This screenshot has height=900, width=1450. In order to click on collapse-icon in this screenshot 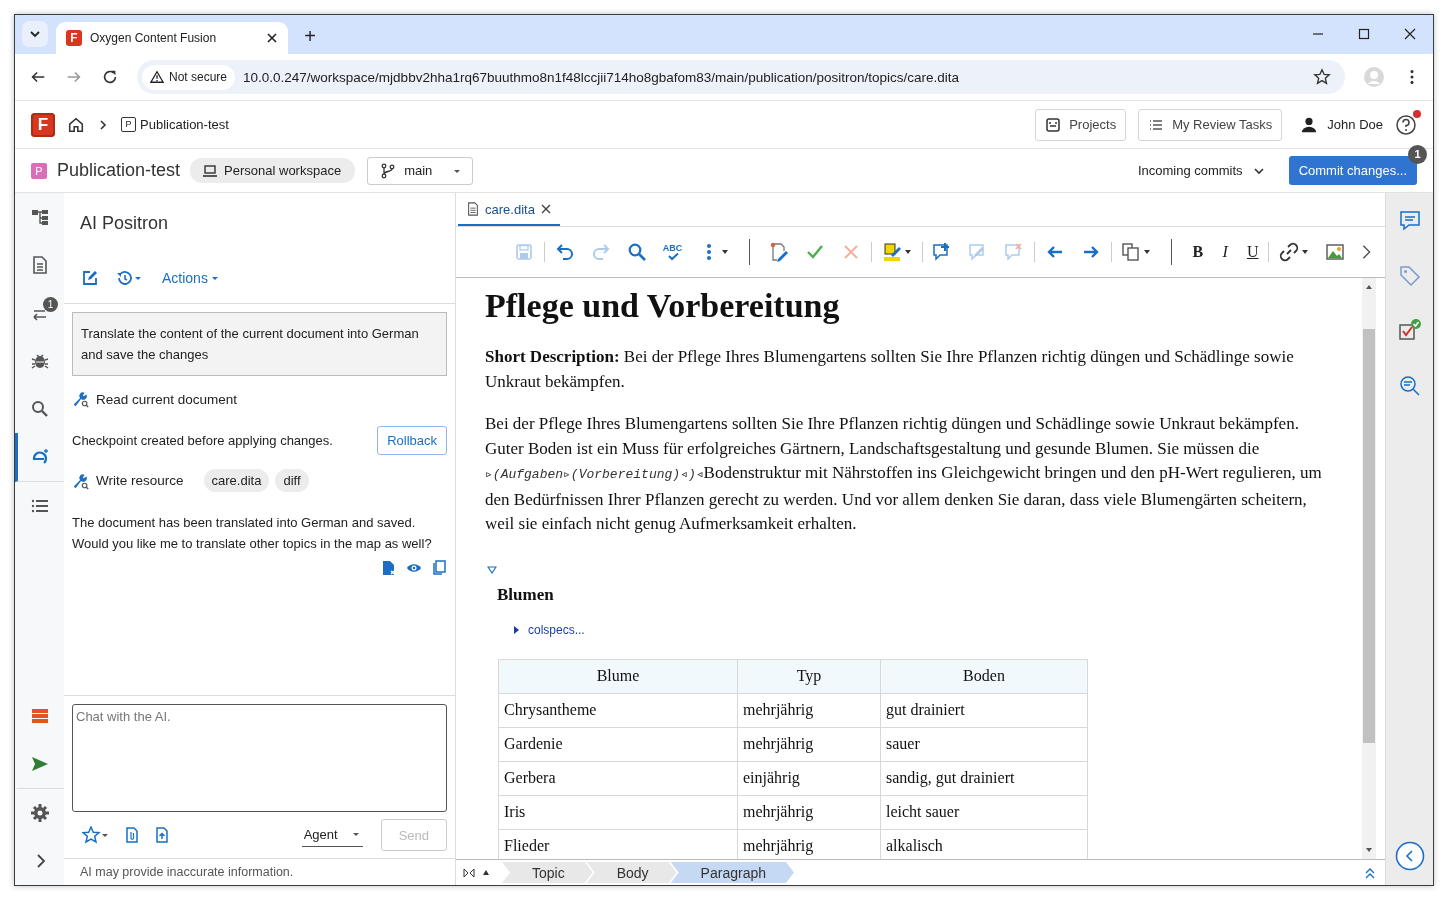, I will do `click(492, 569)`.